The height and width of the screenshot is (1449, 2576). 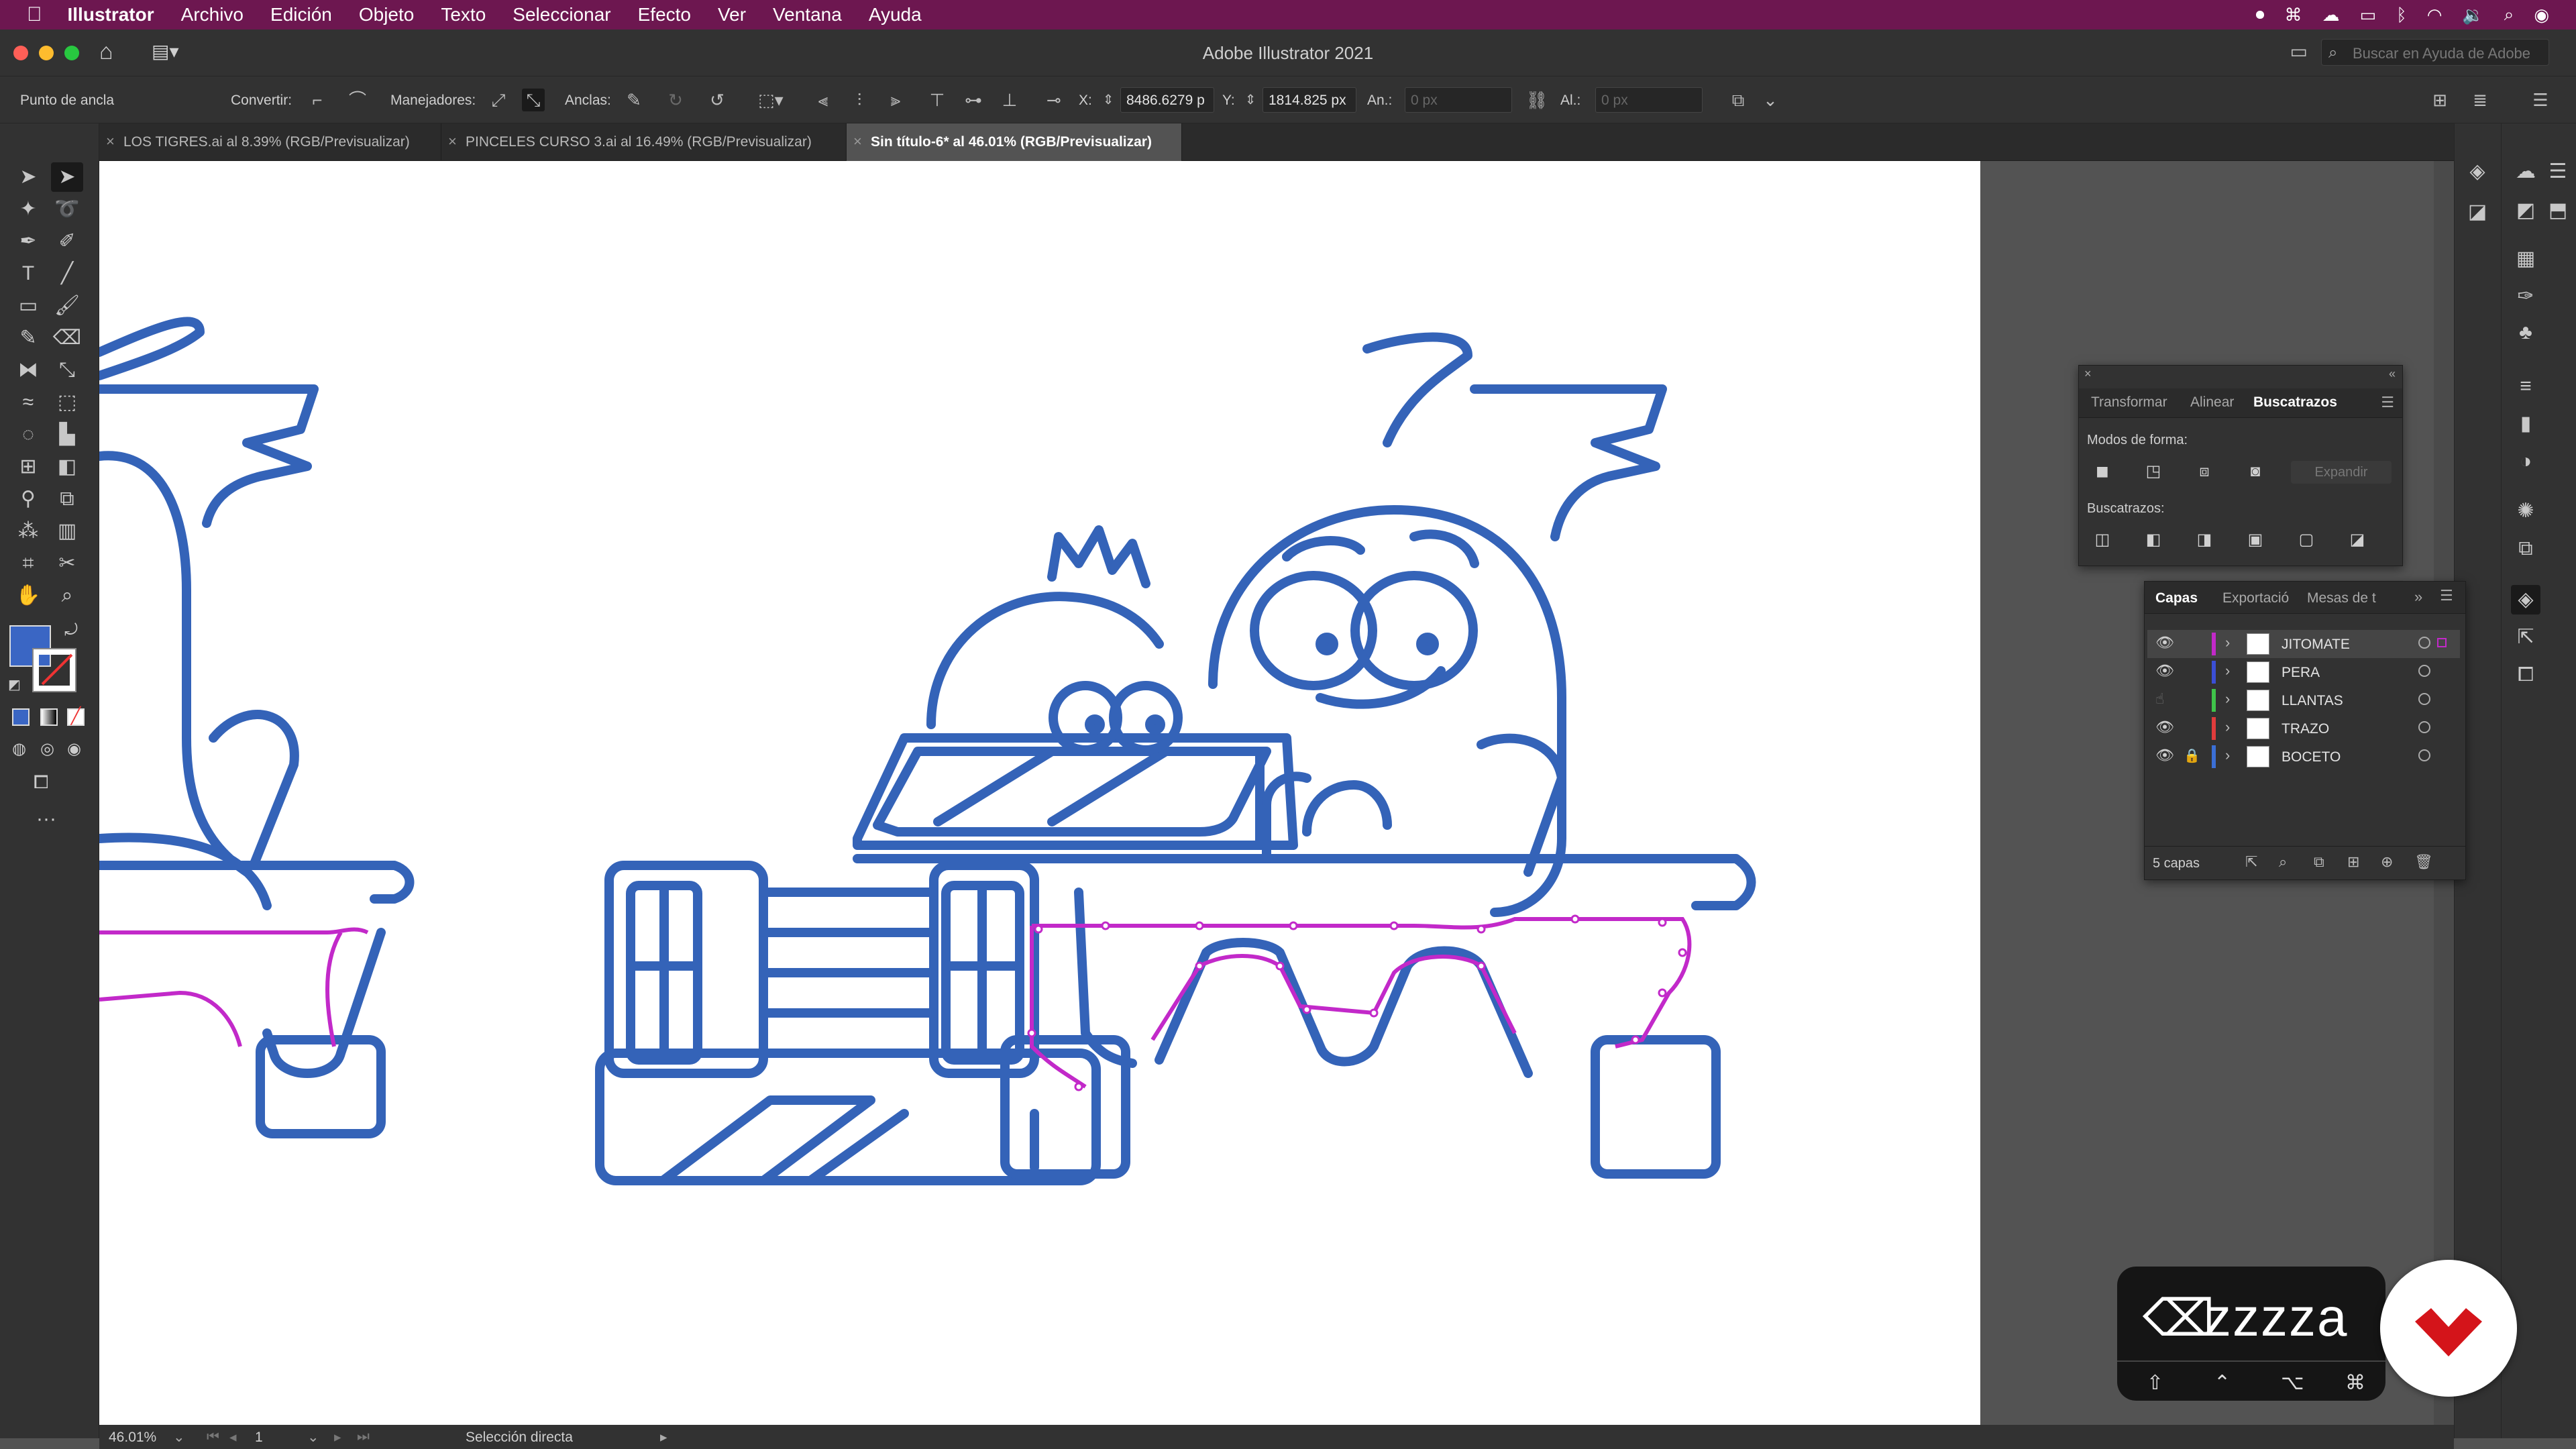 What do you see at coordinates (76, 717) in the screenshot?
I see `none-mode-icon: ╱` at bounding box center [76, 717].